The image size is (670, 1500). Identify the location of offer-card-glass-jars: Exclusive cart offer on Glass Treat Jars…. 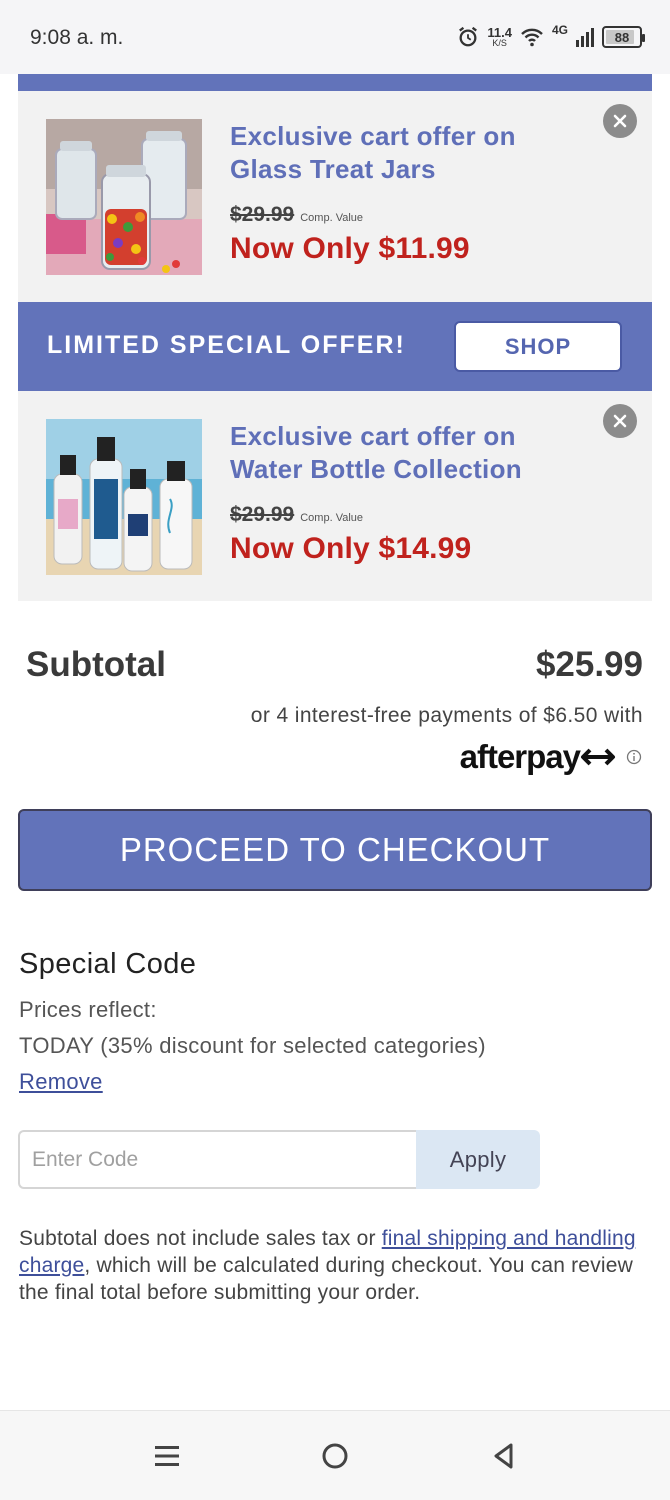
(335, 196).